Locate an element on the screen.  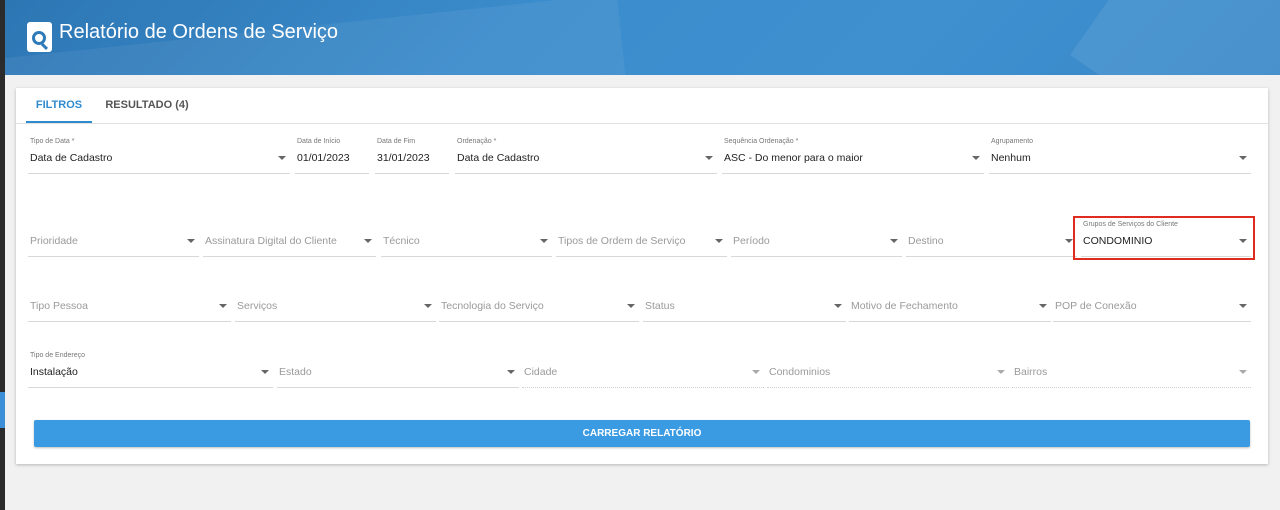
field-placeholder: Serviços is located at coordinates (257, 306).